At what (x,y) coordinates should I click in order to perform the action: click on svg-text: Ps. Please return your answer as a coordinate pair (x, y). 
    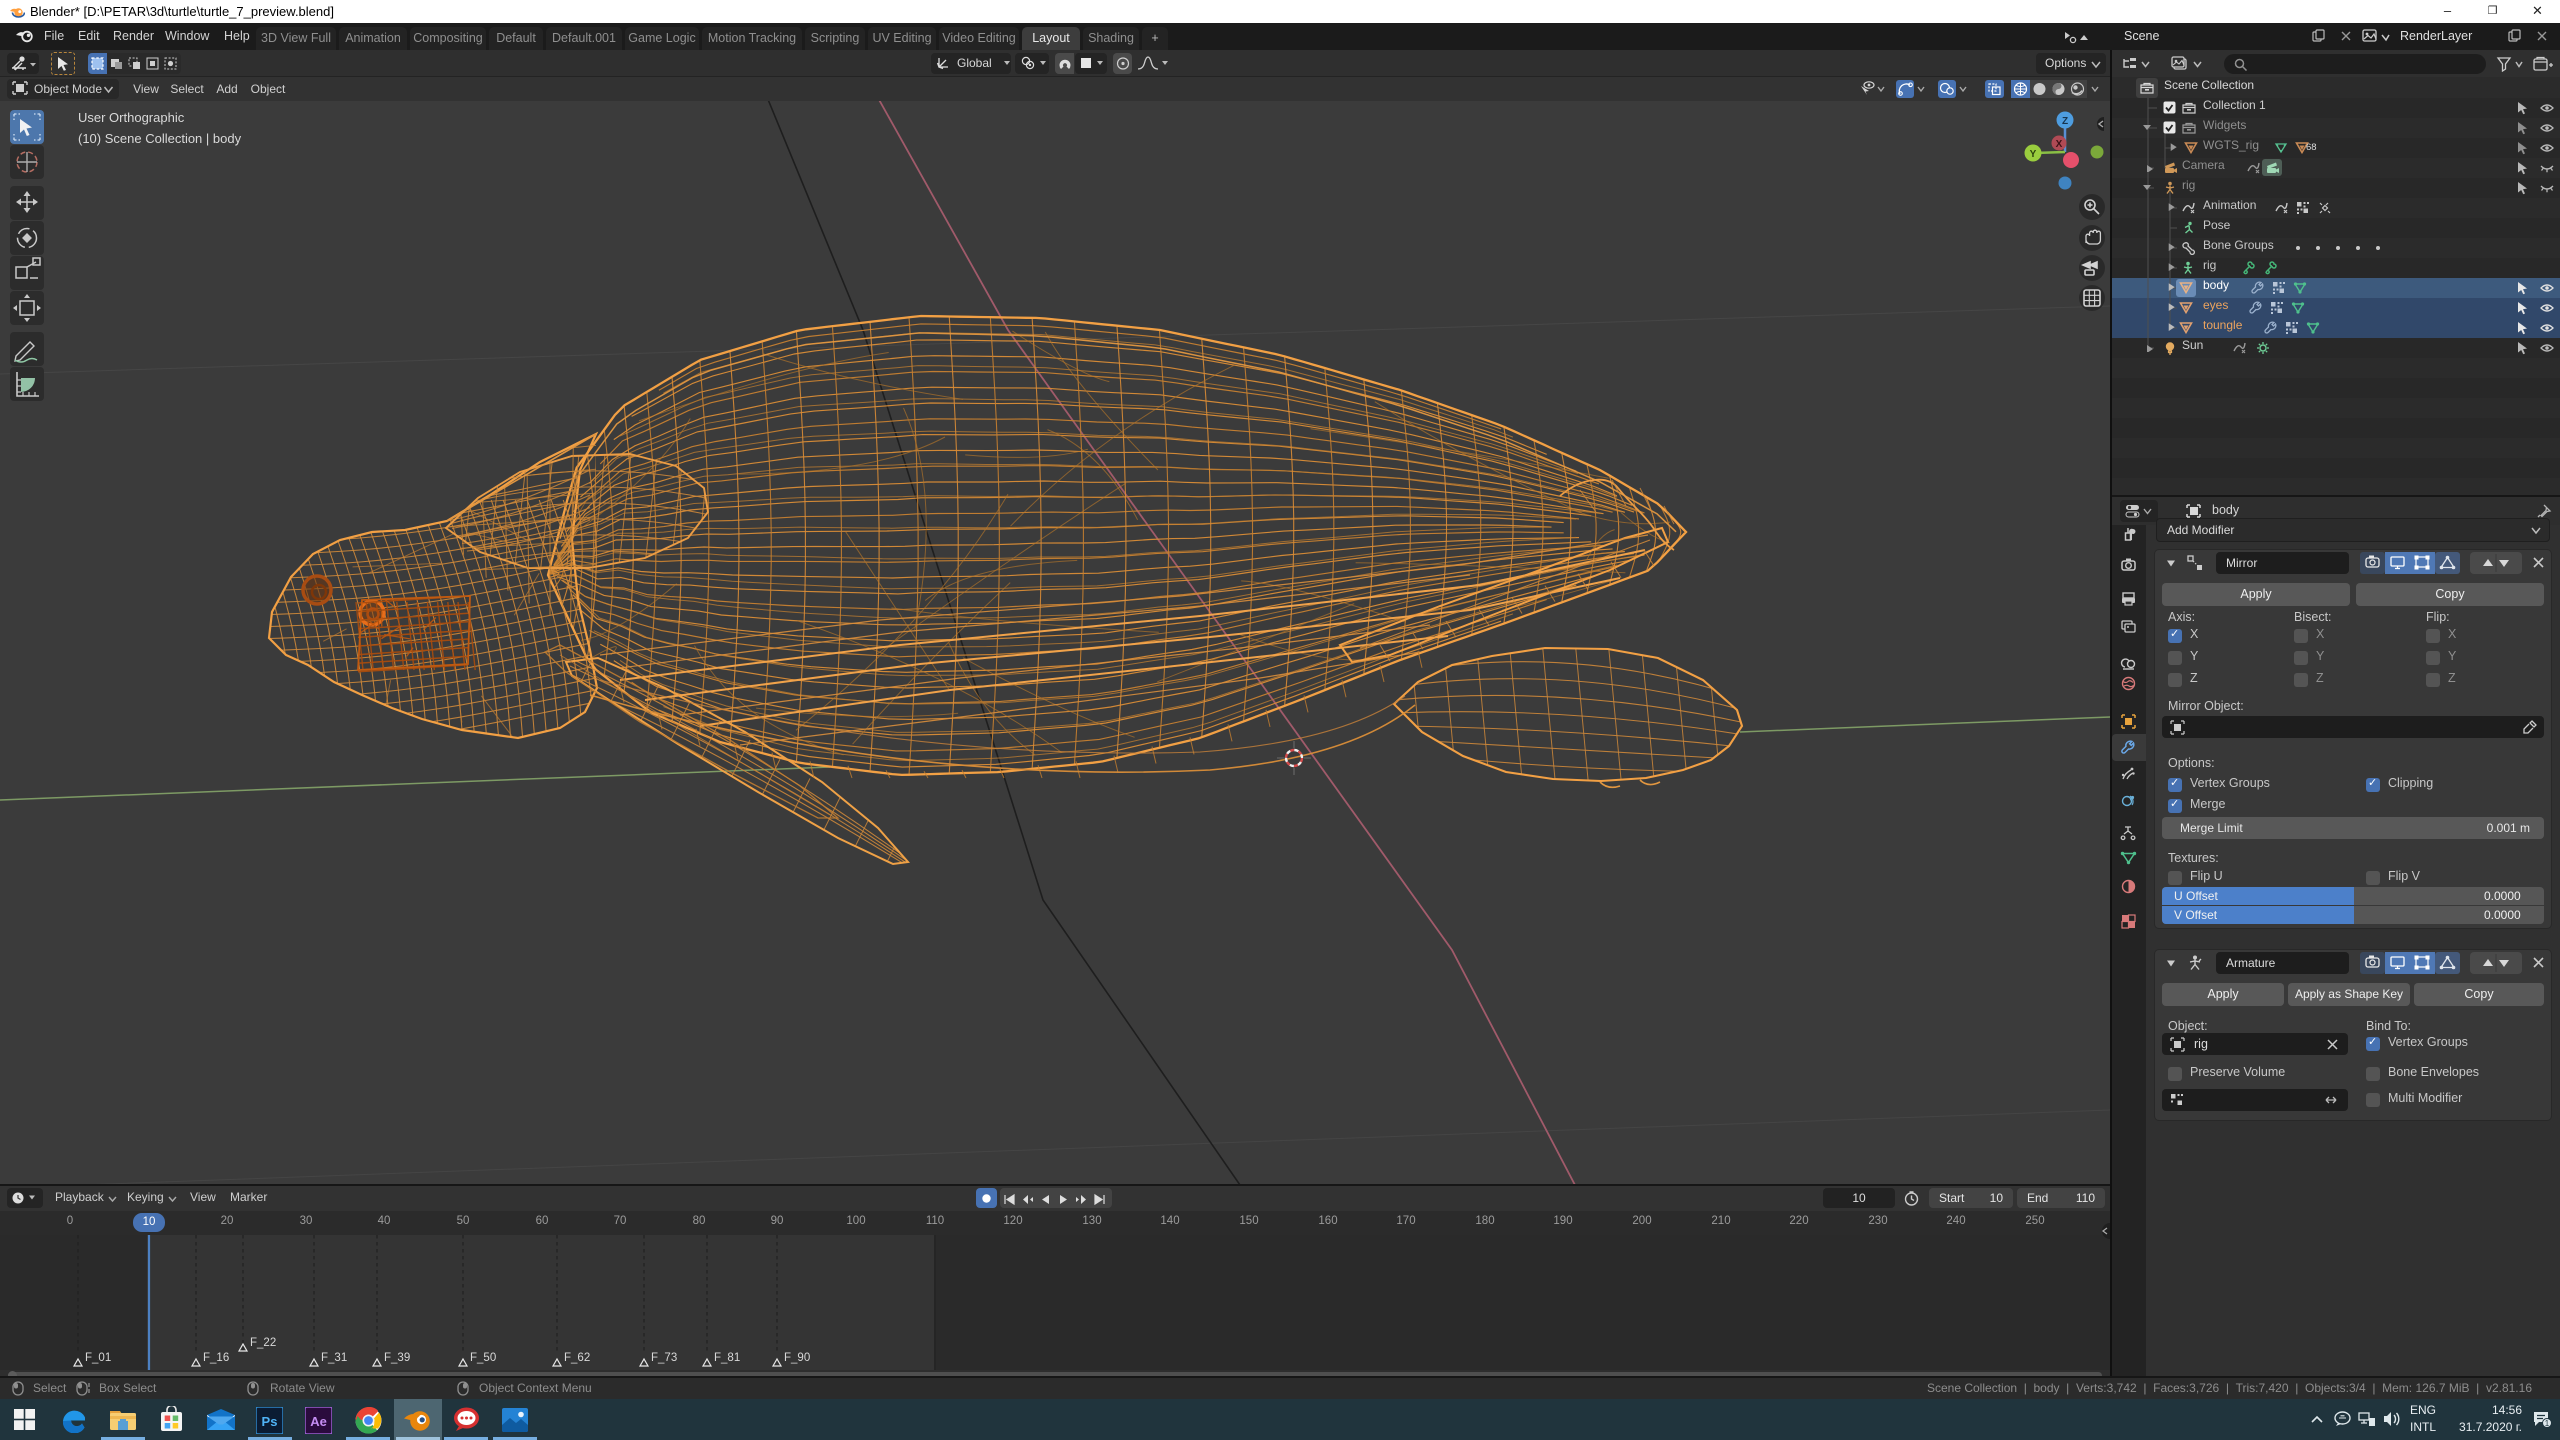
    Looking at the image, I should click on (270, 1421).